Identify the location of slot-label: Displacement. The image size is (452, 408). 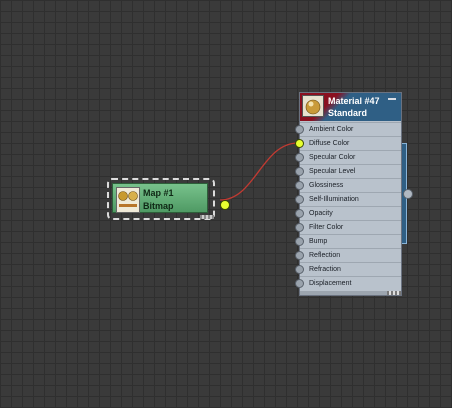
(330, 283).